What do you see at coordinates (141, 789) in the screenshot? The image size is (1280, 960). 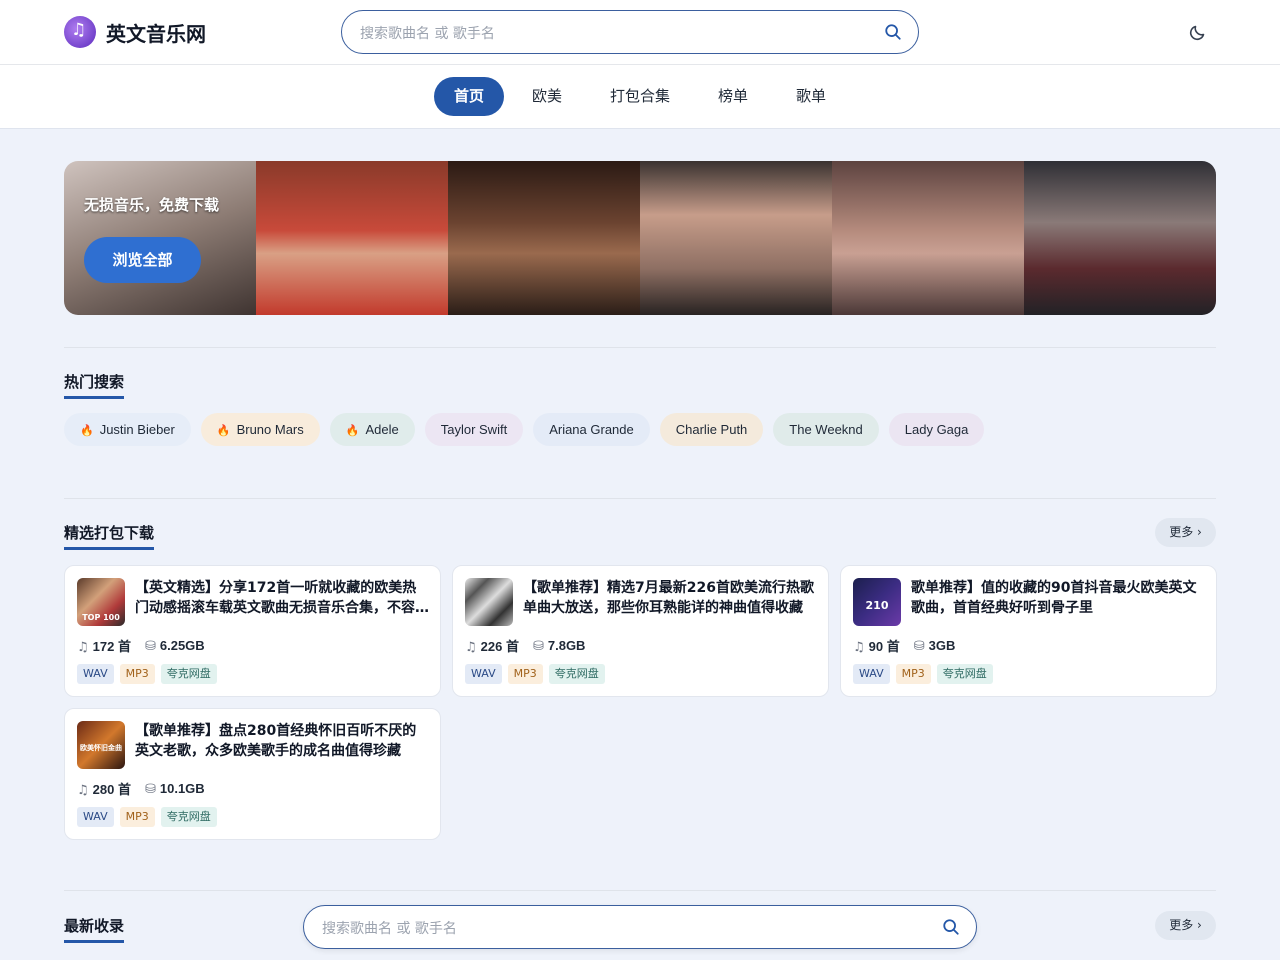 I see `pack-meta: ♫ 280 首 ⛁ 10.1GB` at bounding box center [141, 789].